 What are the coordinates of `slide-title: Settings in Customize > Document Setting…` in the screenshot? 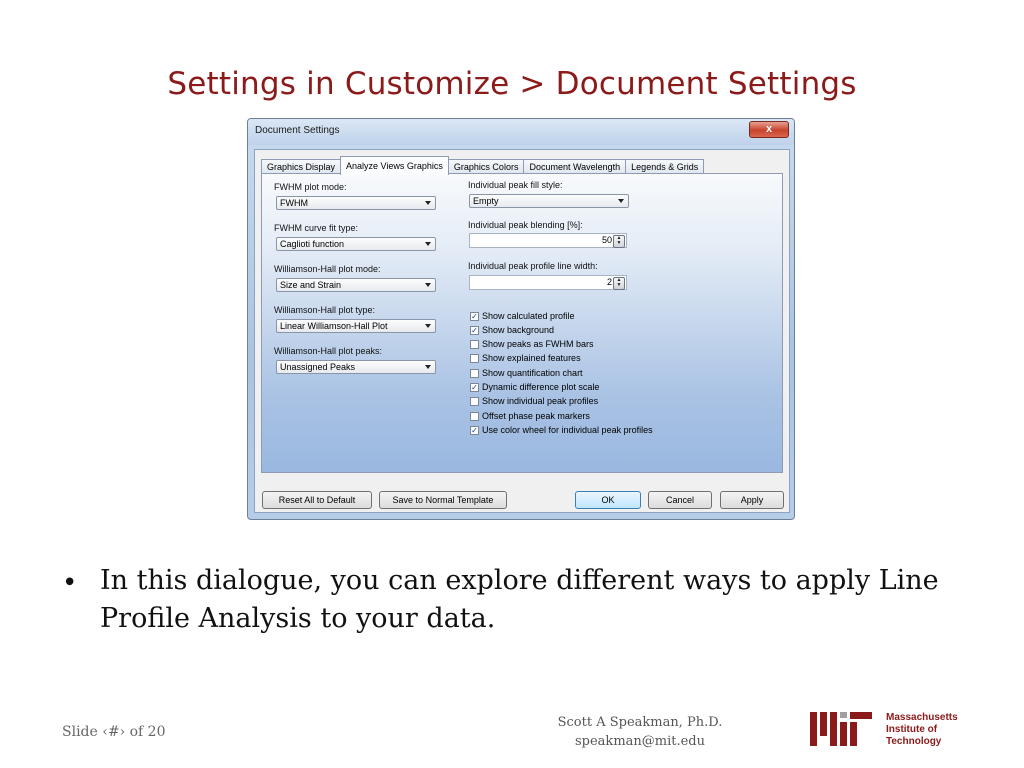 It's located at (512, 84).